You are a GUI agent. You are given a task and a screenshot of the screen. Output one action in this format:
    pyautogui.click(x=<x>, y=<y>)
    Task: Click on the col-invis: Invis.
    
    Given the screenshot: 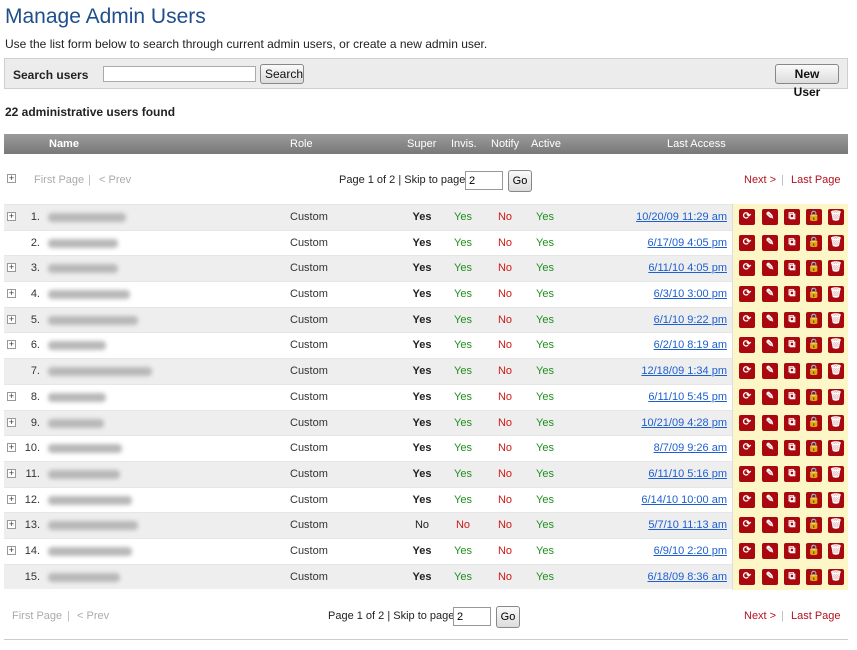 What is the action you would take?
    pyautogui.click(x=464, y=144)
    